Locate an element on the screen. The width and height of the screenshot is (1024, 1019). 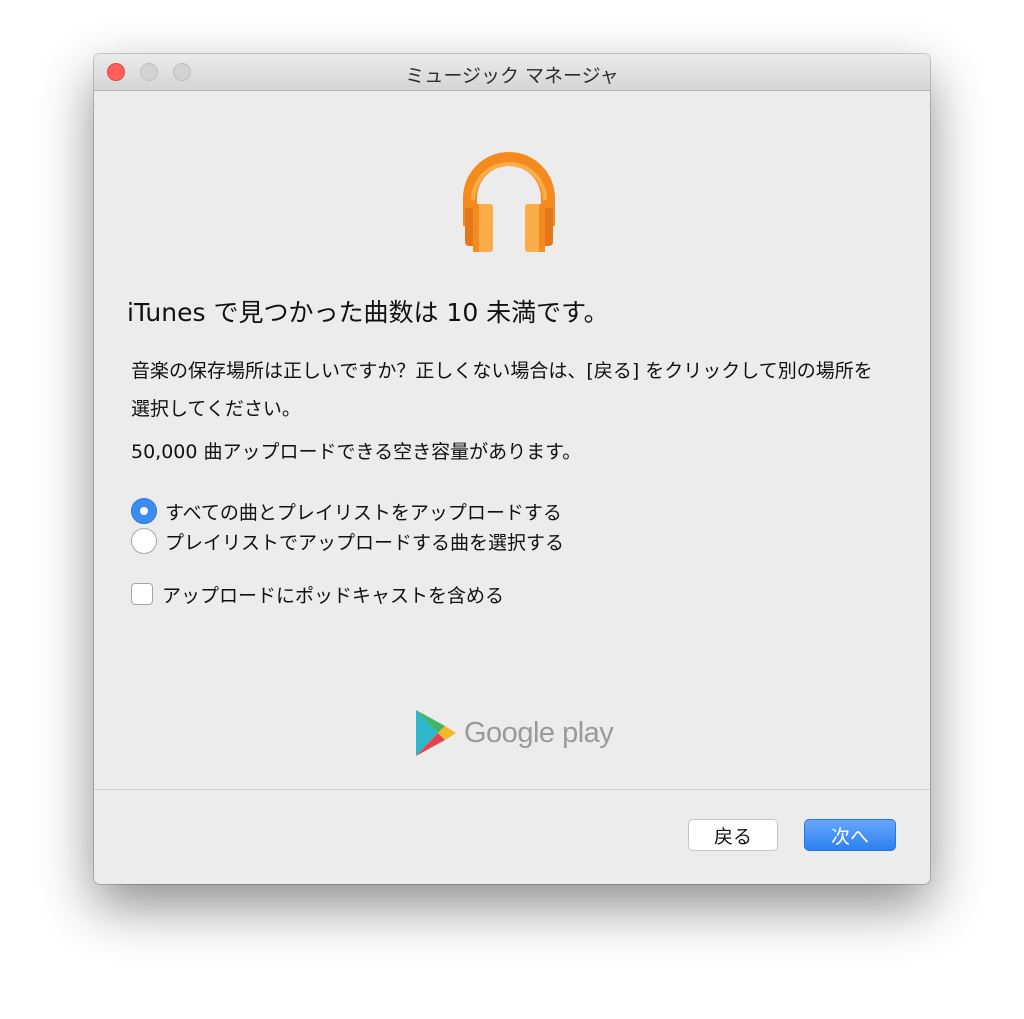
google-play-wordmark: Google play is located at coordinates (539, 732).